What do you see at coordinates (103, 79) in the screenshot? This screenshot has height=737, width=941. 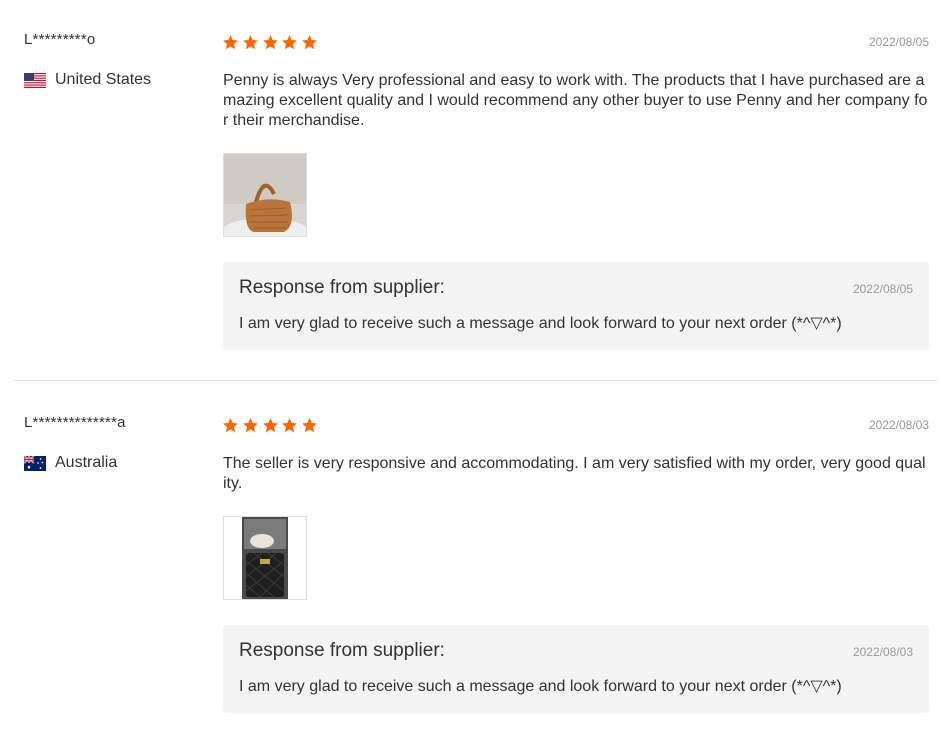 I see `country-label: United States` at bounding box center [103, 79].